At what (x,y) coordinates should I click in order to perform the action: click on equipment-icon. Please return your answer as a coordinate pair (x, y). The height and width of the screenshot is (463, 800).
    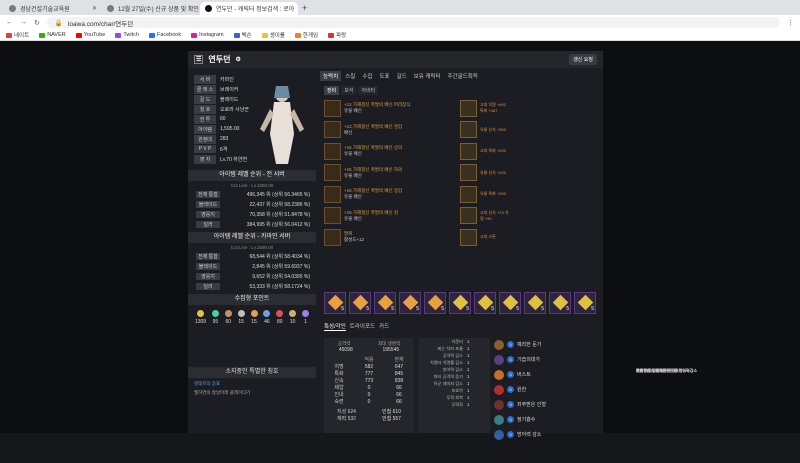
    Looking at the image, I should click on (332, 237).